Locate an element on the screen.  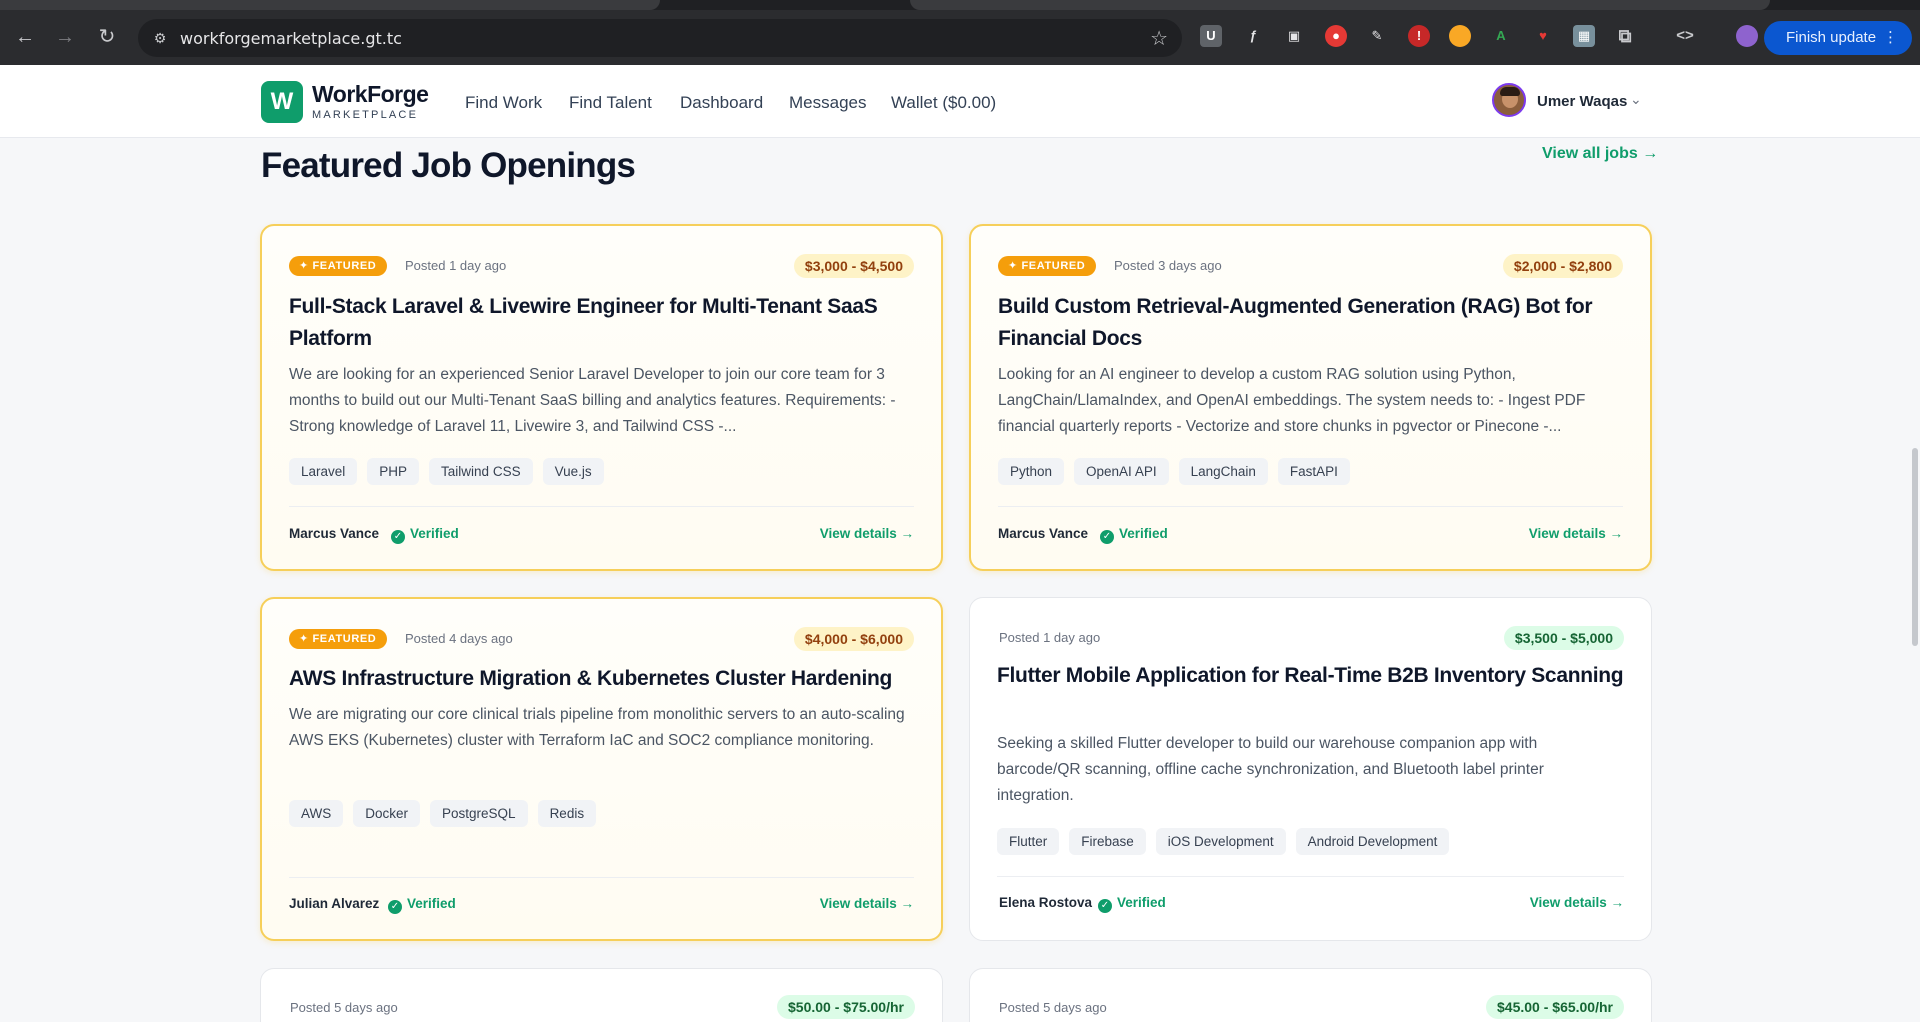
extension-image-icon: ▦ is located at coordinates (1584, 36).